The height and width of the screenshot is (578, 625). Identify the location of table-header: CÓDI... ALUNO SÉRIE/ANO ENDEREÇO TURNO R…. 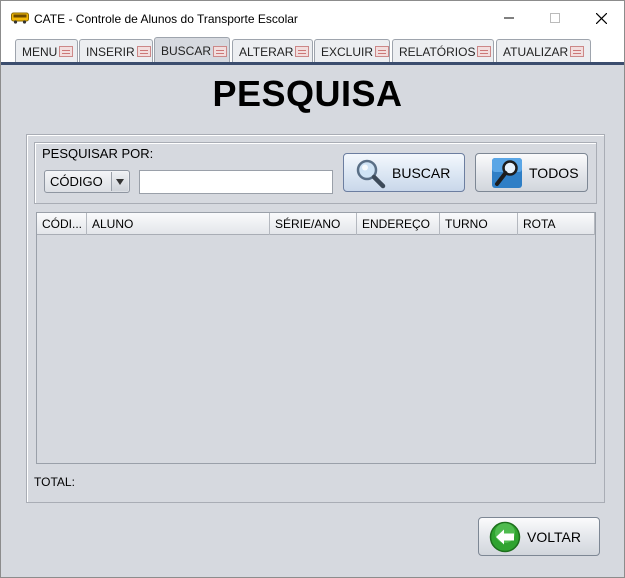
(316, 224).